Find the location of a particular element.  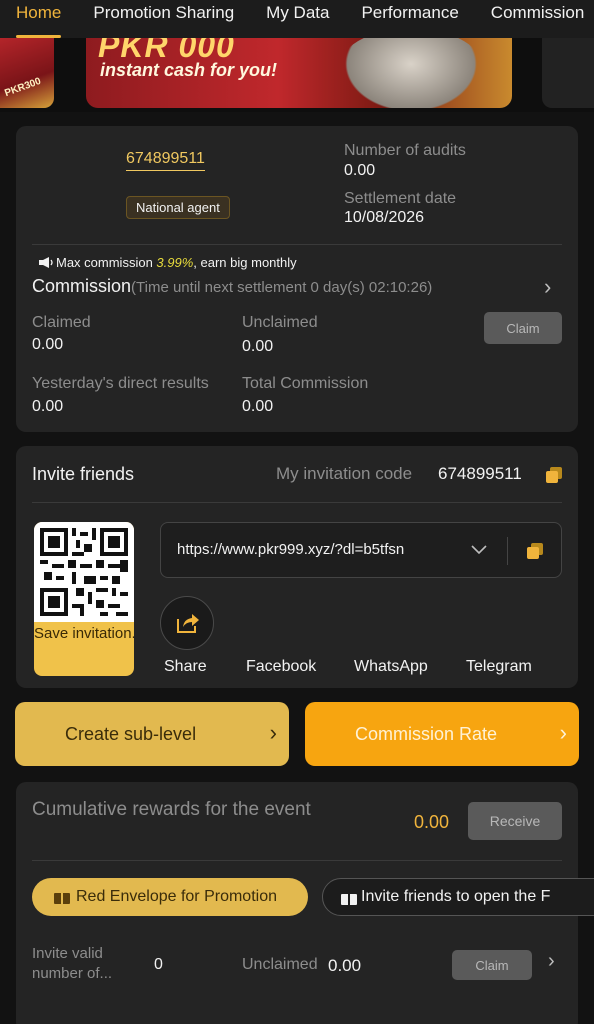

create-sub-level-button: Create sub-level › is located at coordinates (152, 734).